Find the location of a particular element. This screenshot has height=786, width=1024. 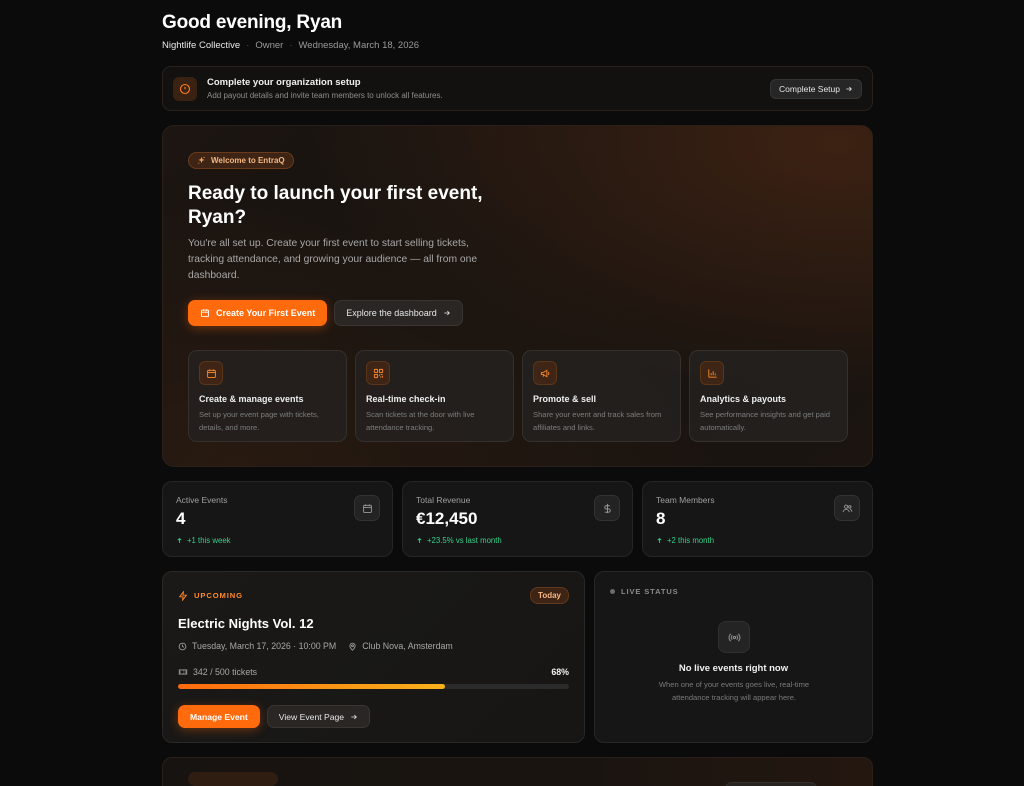

stat-value: €12,450 is located at coordinates (447, 518).